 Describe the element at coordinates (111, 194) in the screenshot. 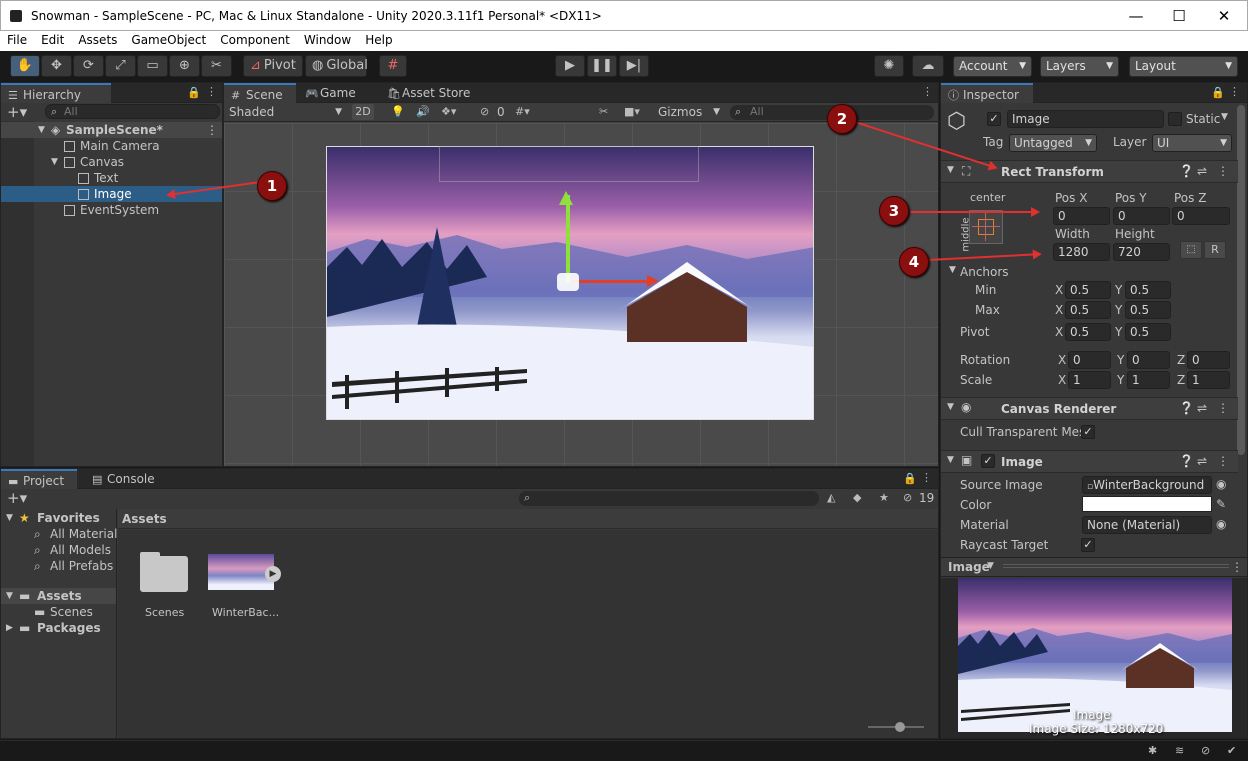

I see `tree-item-image: Image` at that location.